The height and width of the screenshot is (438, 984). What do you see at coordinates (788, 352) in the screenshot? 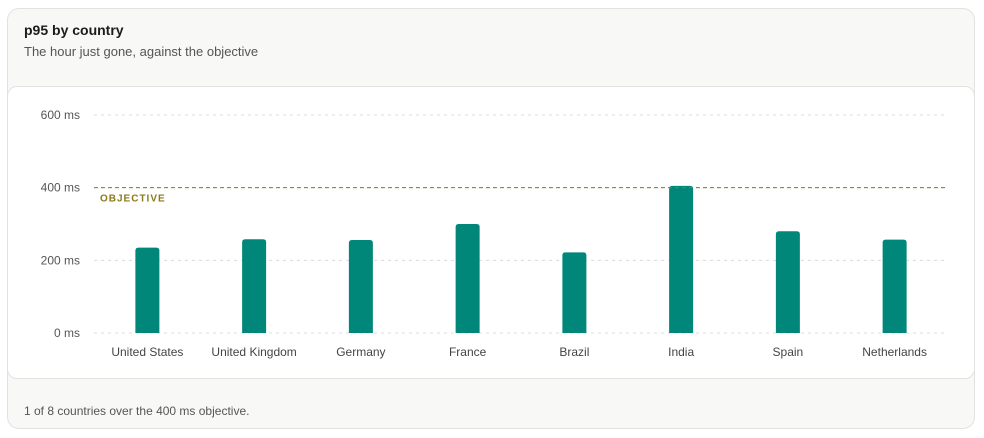
I see `x-category-label: Spain` at bounding box center [788, 352].